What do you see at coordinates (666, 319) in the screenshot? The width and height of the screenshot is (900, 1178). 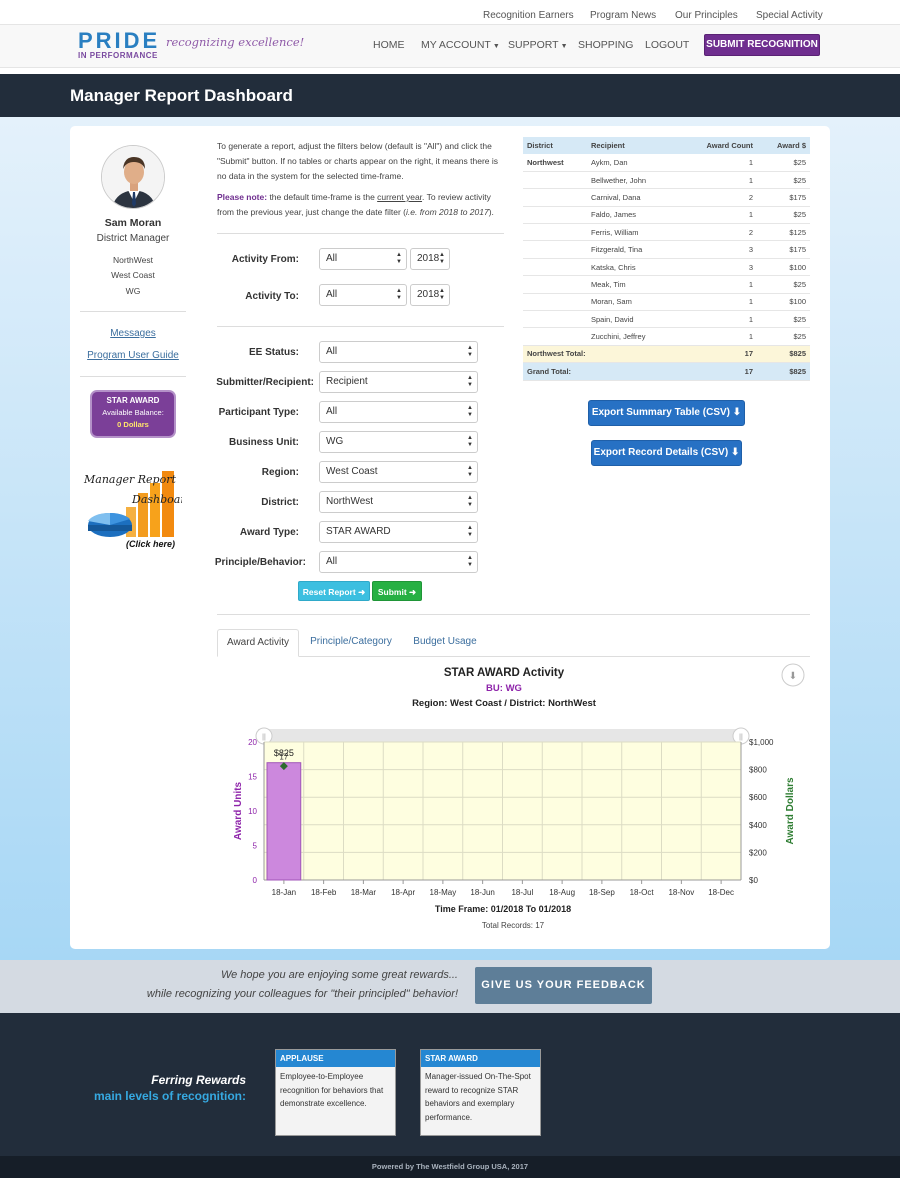 I see `table-row: Spain, David 1 $25` at bounding box center [666, 319].